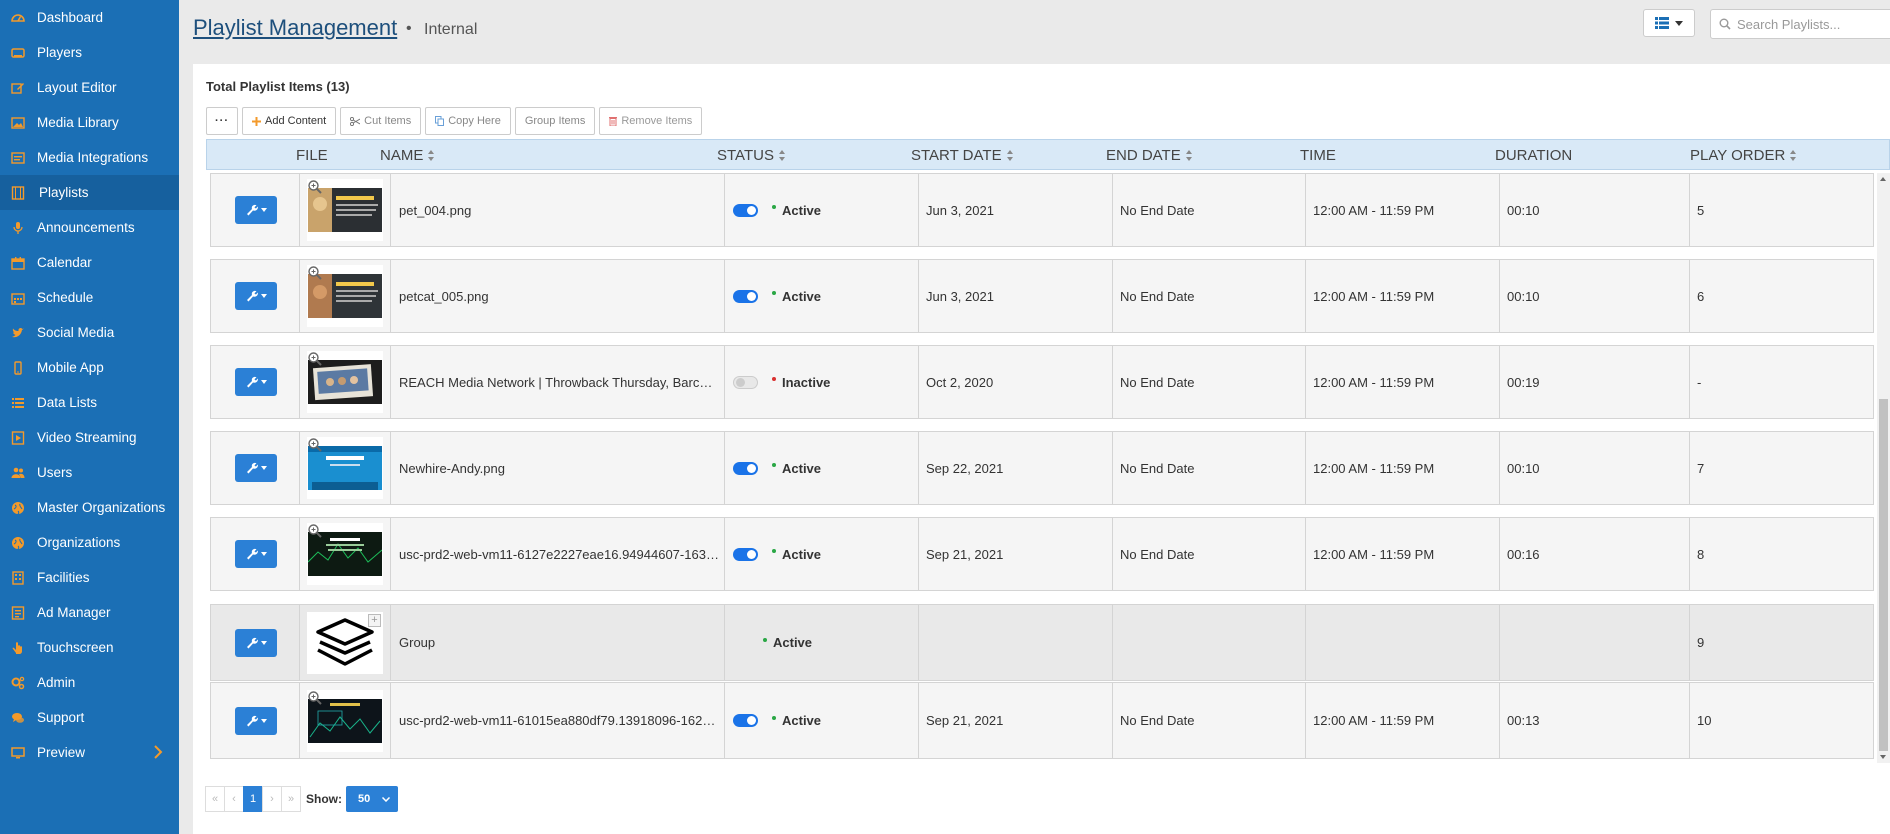 Image resolution: width=1890 pixels, height=834 pixels. Describe the element at coordinates (555, 121) in the screenshot. I see `group-items-button: Group Items` at that location.